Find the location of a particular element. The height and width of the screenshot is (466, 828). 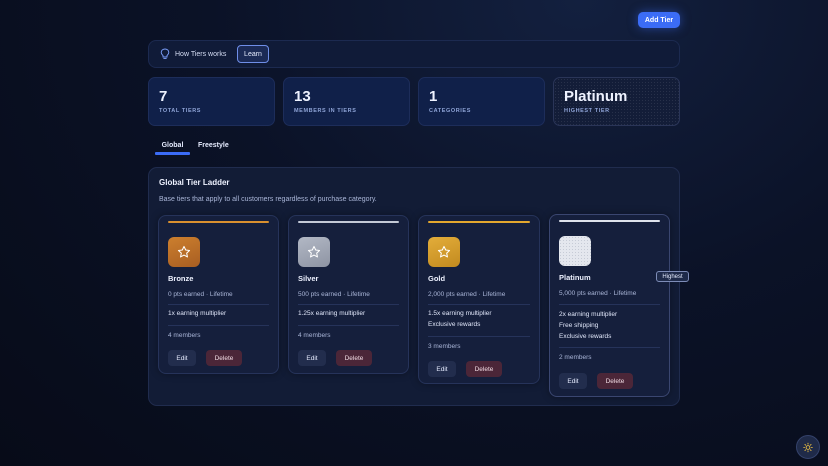

sun-icon is located at coordinates (808, 447).